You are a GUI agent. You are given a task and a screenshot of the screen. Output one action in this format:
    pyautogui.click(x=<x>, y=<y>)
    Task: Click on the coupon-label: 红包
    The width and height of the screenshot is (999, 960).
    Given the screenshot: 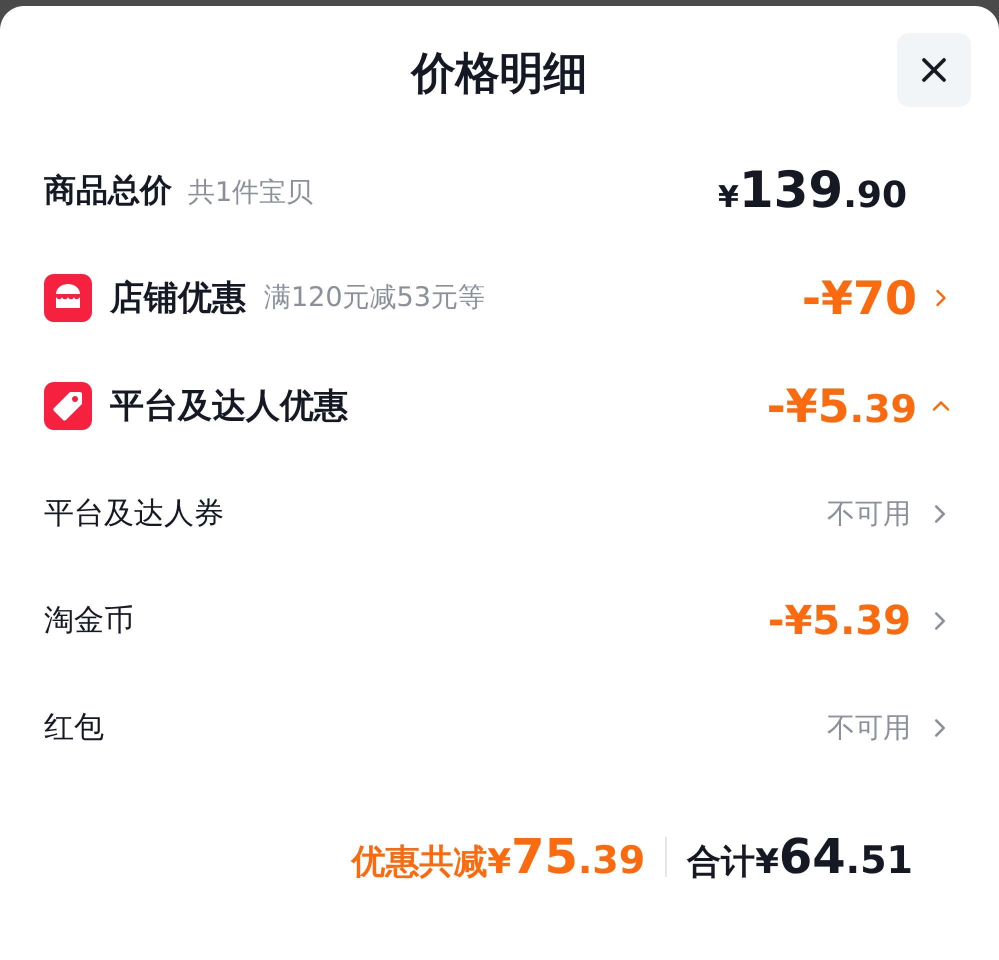 What is the action you would take?
    pyautogui.click(x=74, y=728)
    